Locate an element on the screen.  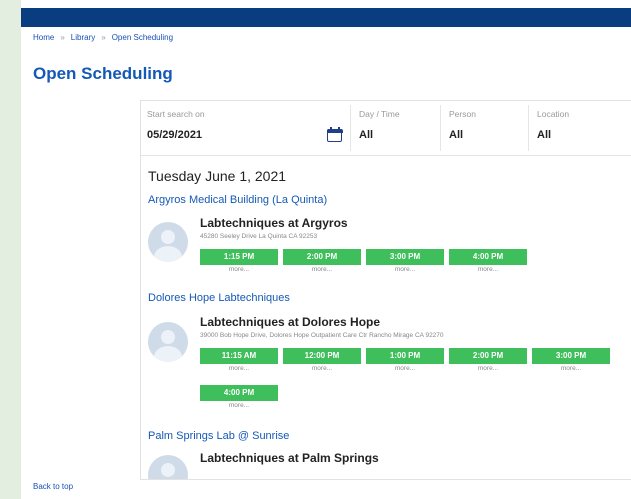
date-heading: Tuesday June 1, 2021 is located at coordinates (217, 176).